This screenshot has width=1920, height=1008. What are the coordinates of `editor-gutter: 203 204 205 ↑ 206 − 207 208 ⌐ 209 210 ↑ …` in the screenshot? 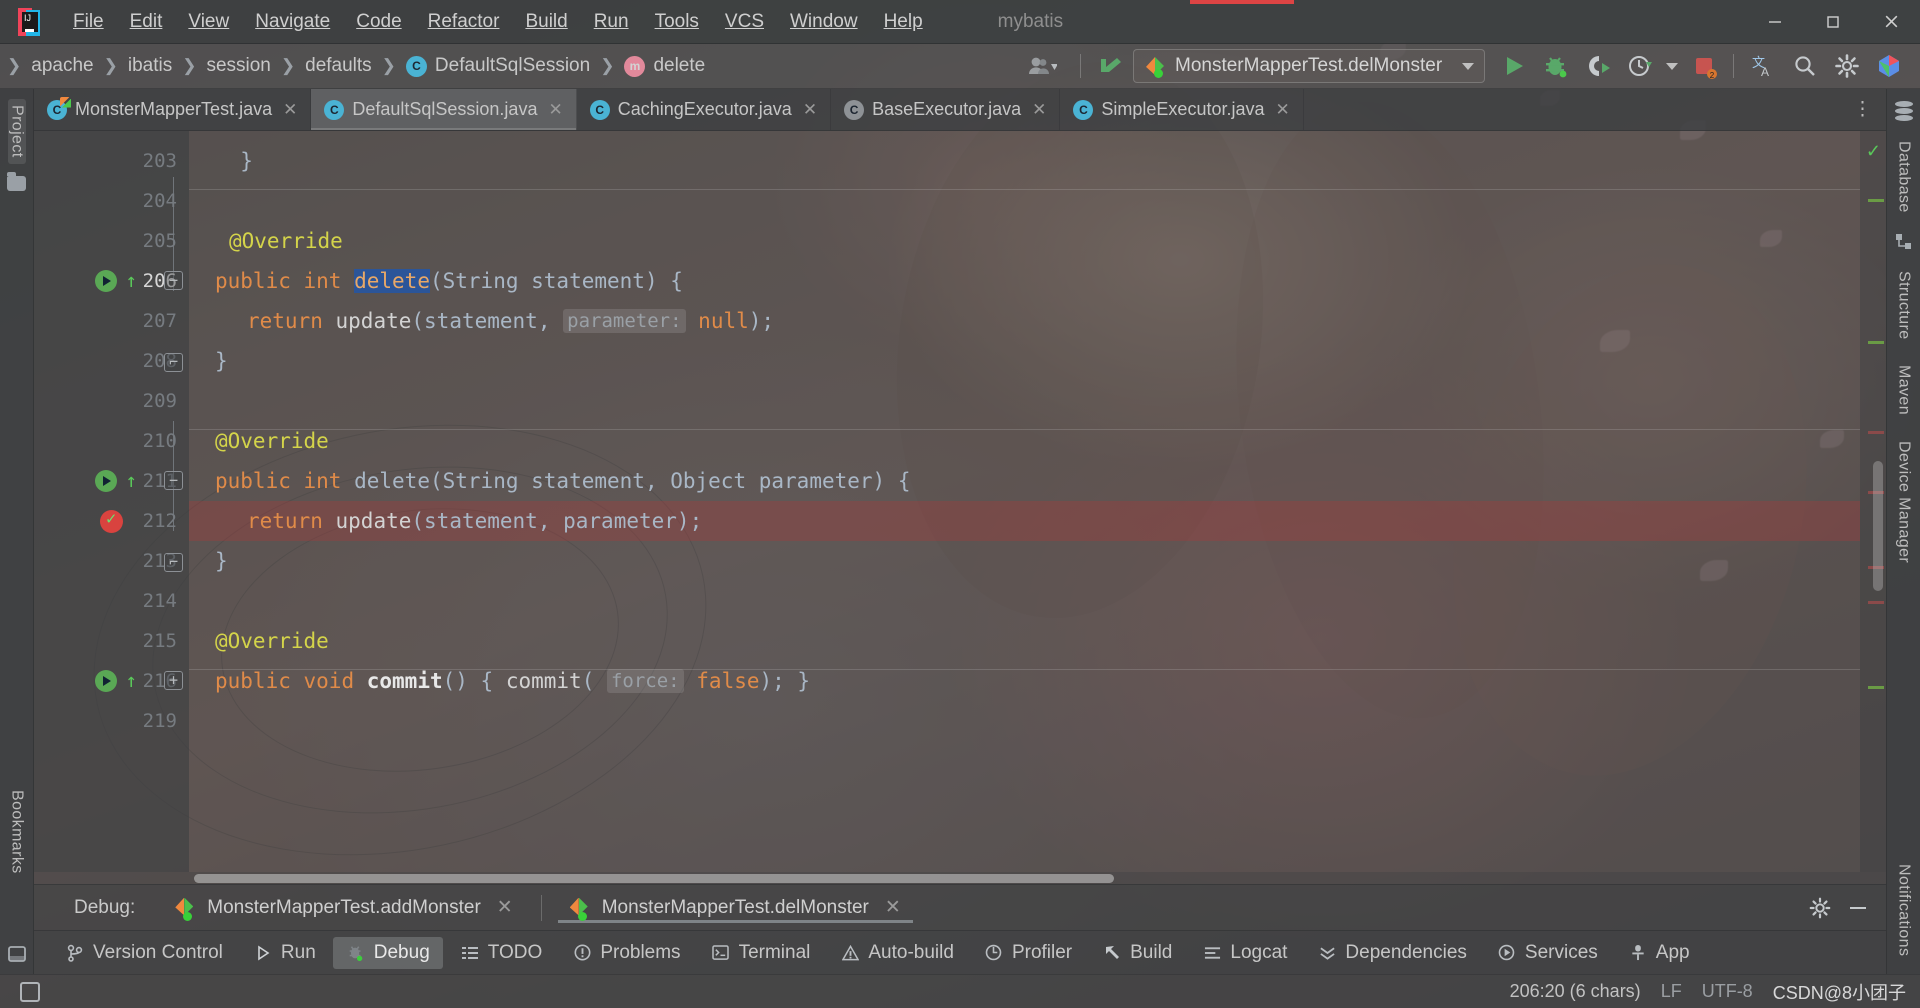 It's located at (111, 501).